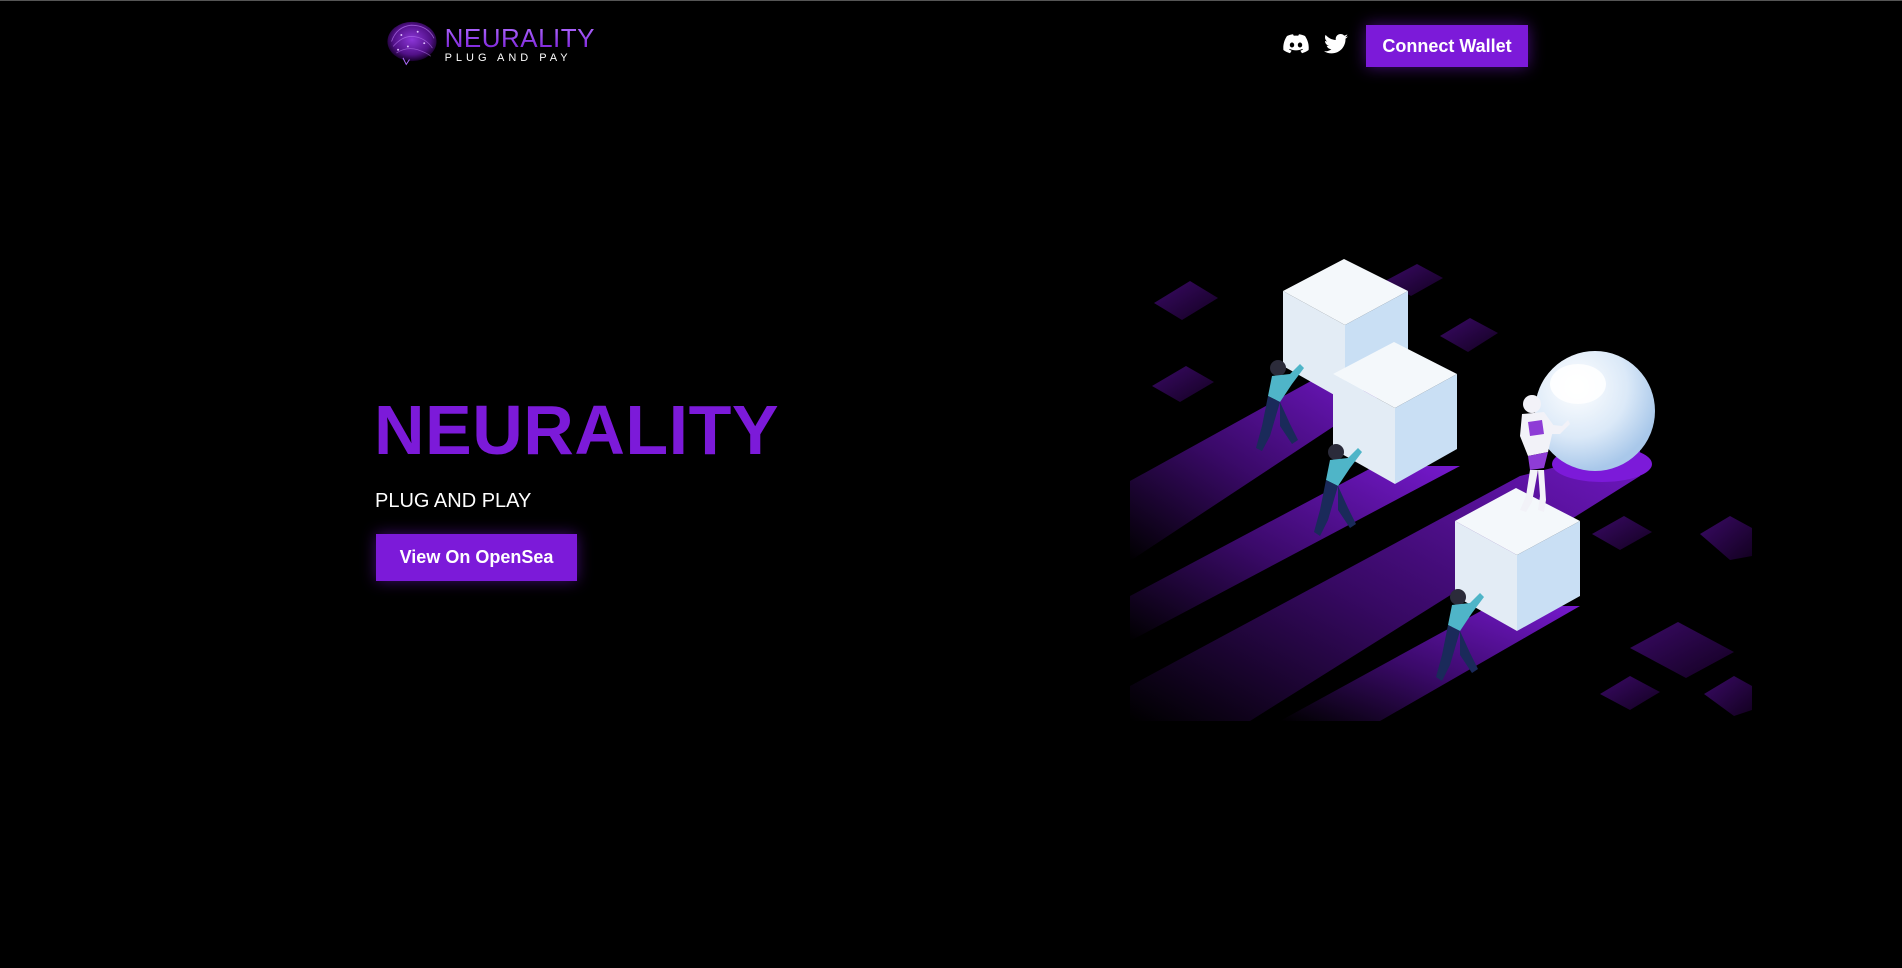 The image size is (1902, 968). What do you see at coordinates (508, 57) in the screenshot?
I see `logo-subtitle: PLUG AND PAY` at bounding box center [508, 57].